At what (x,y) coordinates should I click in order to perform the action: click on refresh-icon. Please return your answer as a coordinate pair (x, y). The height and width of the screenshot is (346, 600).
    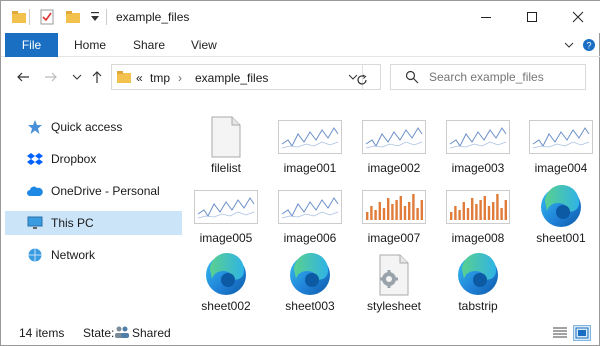
    Looking at the image, I should click on (362, 79).